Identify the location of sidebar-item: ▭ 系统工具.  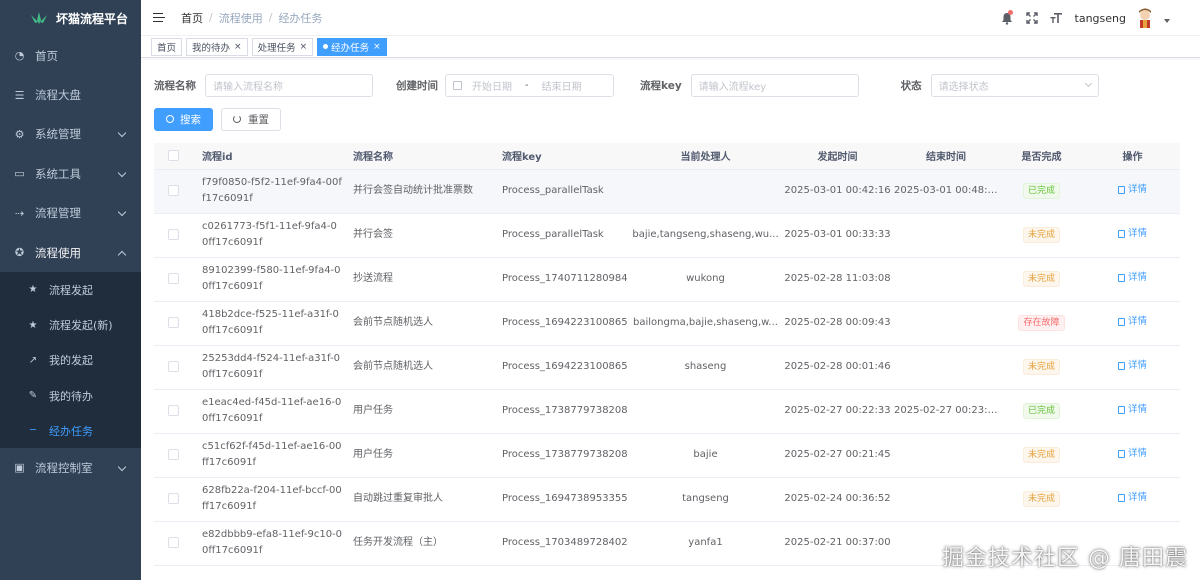
(70, 173).